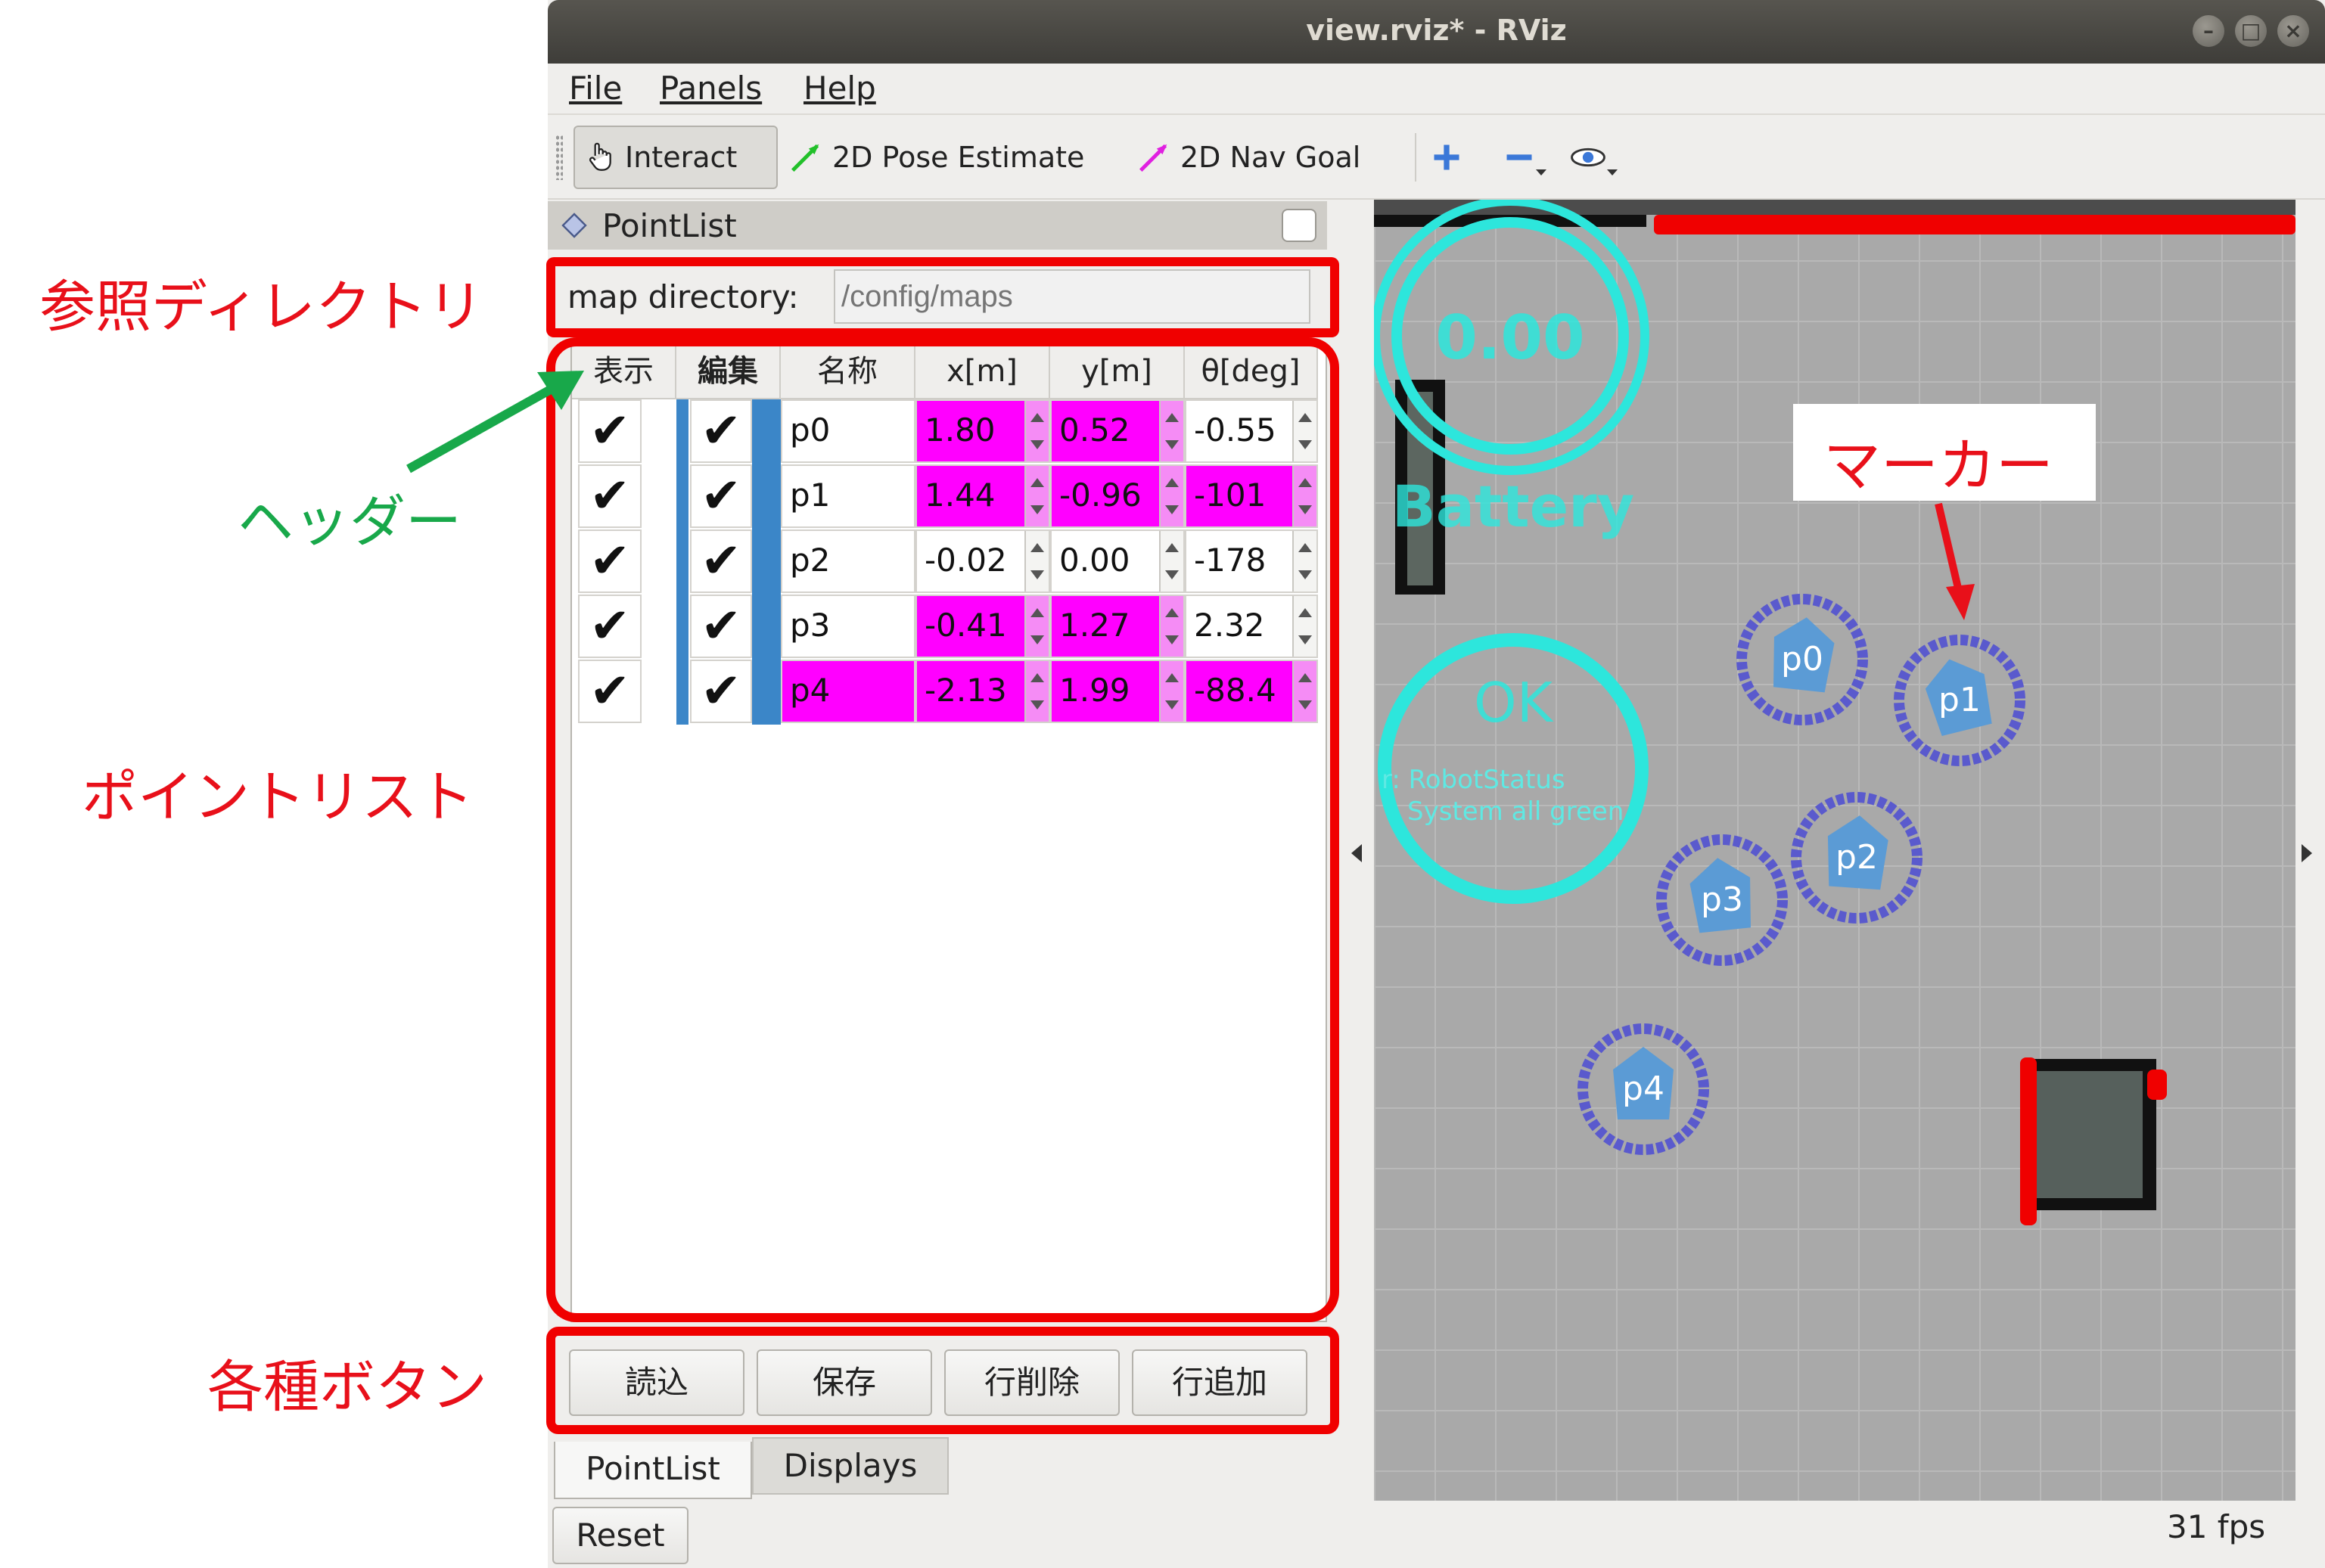 The height and width of the screenshot is (1568, 2325). I want to click on battery-label: Battery, so click(1513, 507).